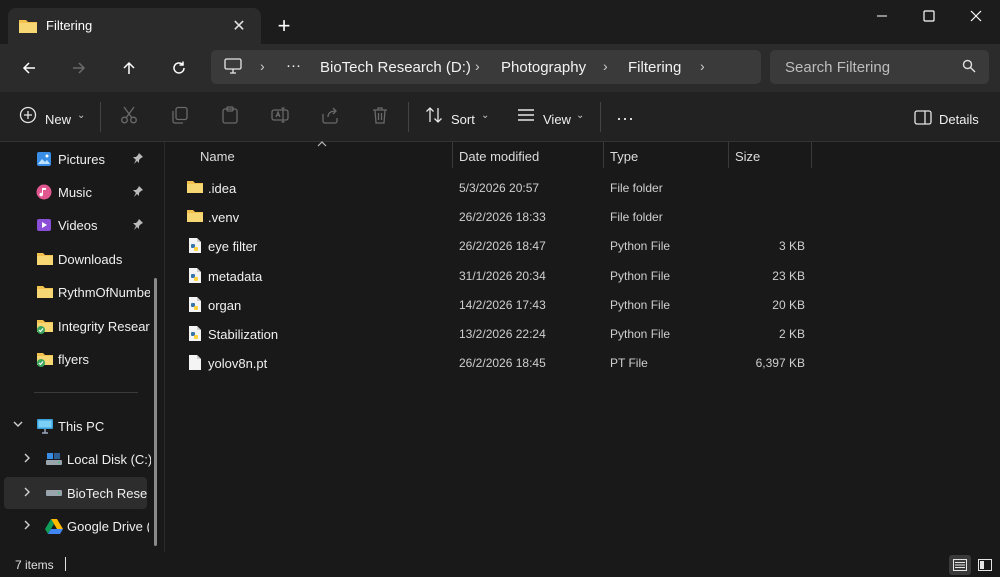 The width and height of the screenshot is (1000, 577). What do you see at coordinates (180, 115) in the screenshot?
I see `copy-icon` at bounding box center [180, 115].